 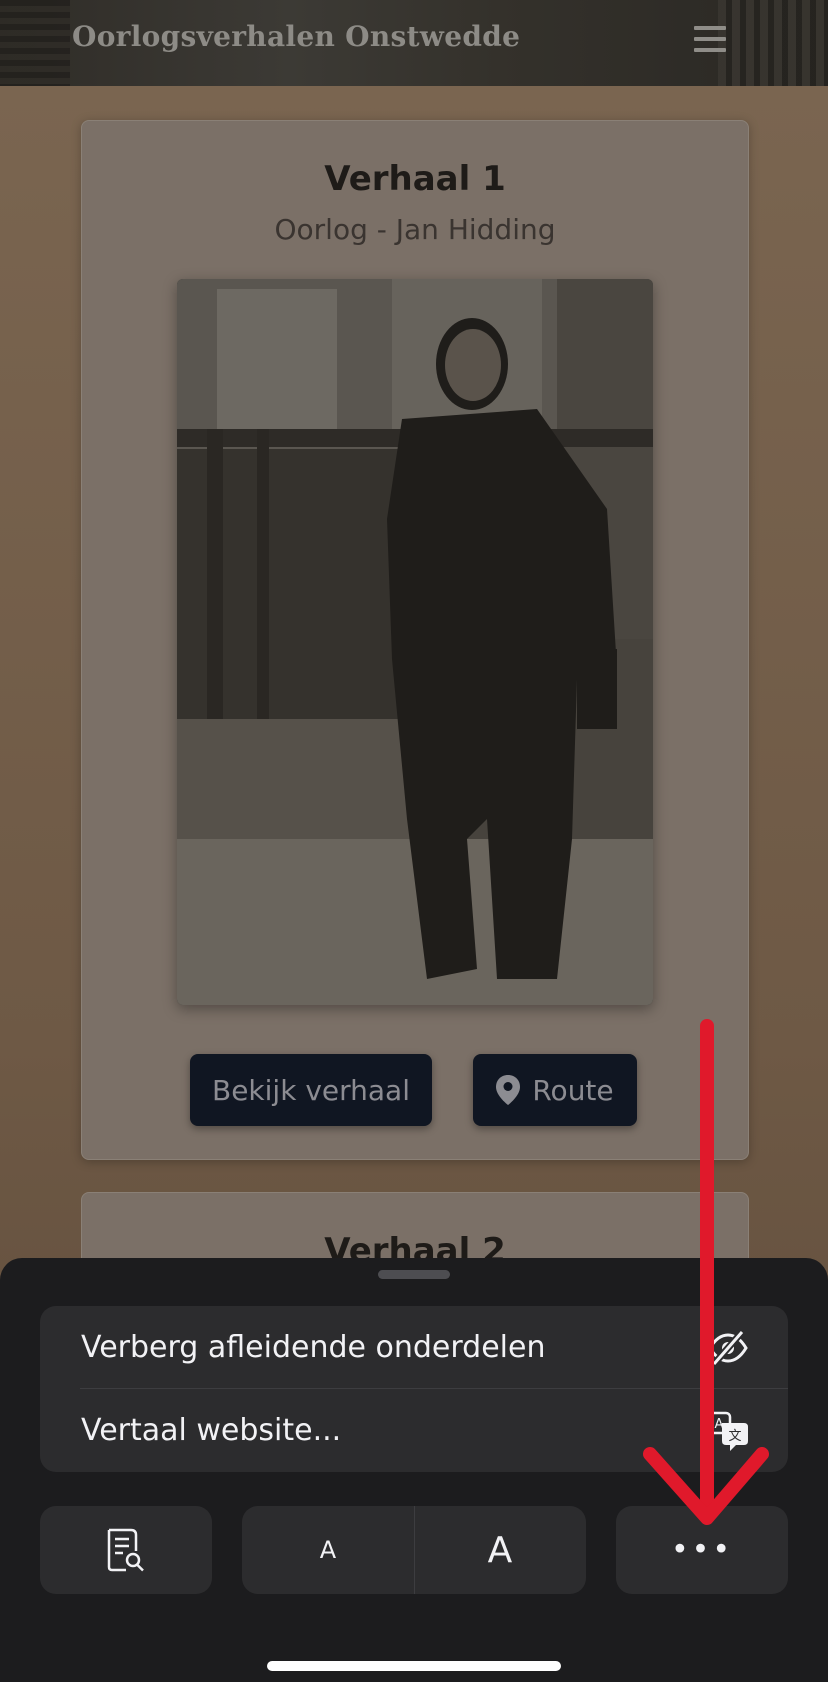 I want to click on site-header: Oorlogsverhalen Onstwedde, so click(x=414, y=43).